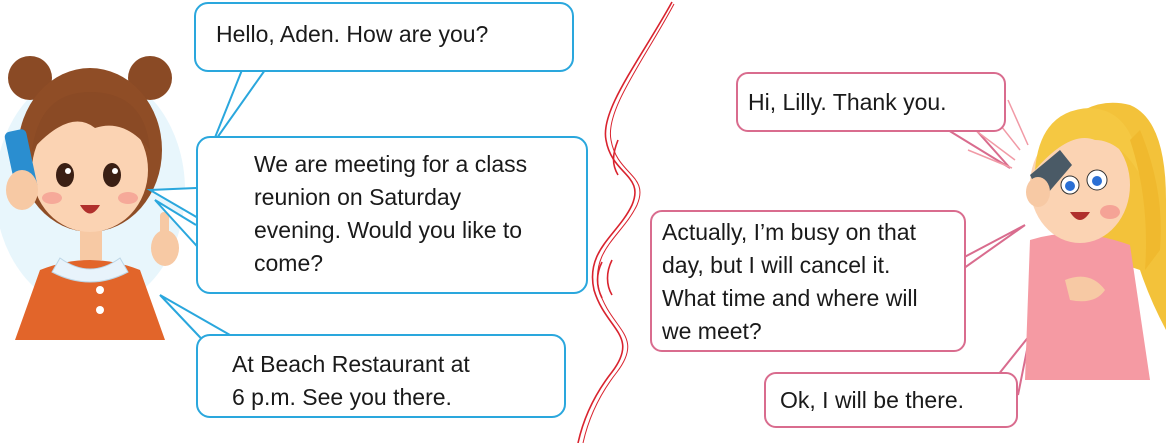 The height and width of the screenshot is (443, 1166). I want to click on bubble-line: reunion on Saturday, so click(358, 197).